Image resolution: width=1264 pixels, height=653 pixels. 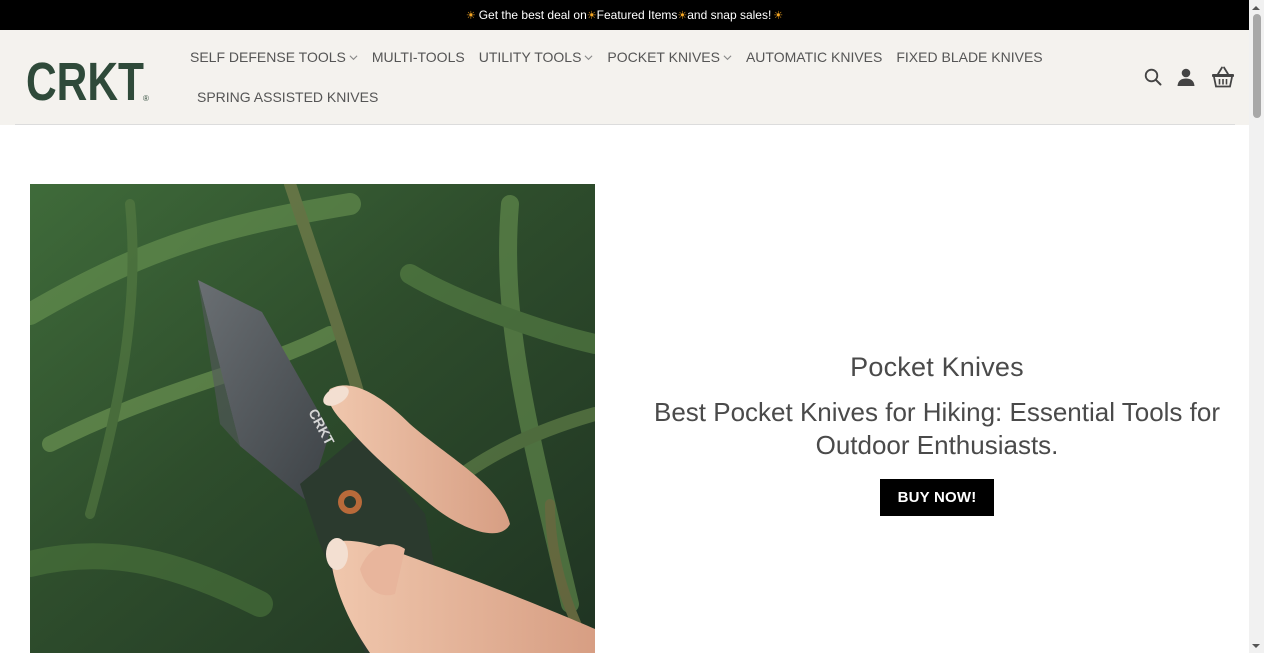 I want to click on nav-label: SELF DEFENSE TOOLS, so click(x=268, y=57).